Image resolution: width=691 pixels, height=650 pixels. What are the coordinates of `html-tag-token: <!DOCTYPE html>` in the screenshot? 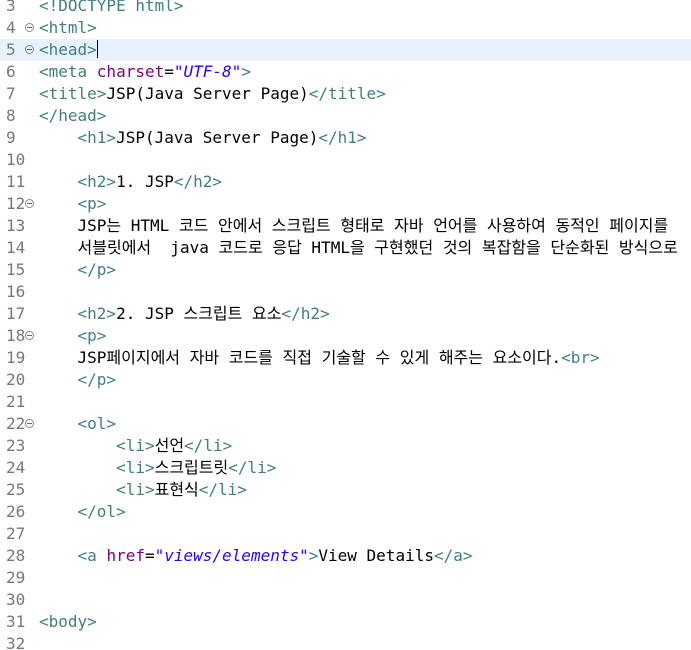 It's located at (111, 7).